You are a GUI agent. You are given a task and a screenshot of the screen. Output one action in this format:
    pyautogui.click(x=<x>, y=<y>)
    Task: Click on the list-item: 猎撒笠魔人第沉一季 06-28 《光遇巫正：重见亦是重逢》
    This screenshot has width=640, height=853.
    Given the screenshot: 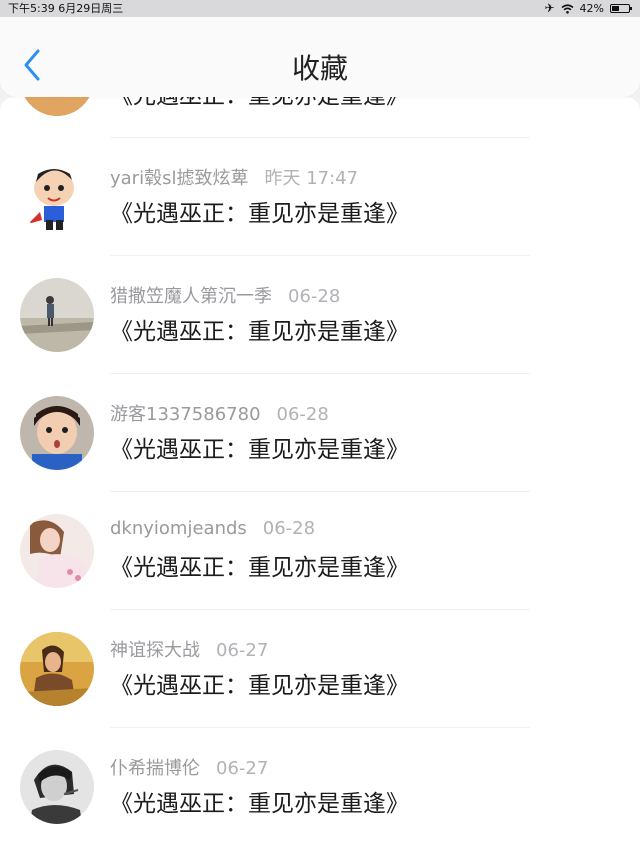 What is the action you would take?
    pyautogui.click(x=320, y=315)
    